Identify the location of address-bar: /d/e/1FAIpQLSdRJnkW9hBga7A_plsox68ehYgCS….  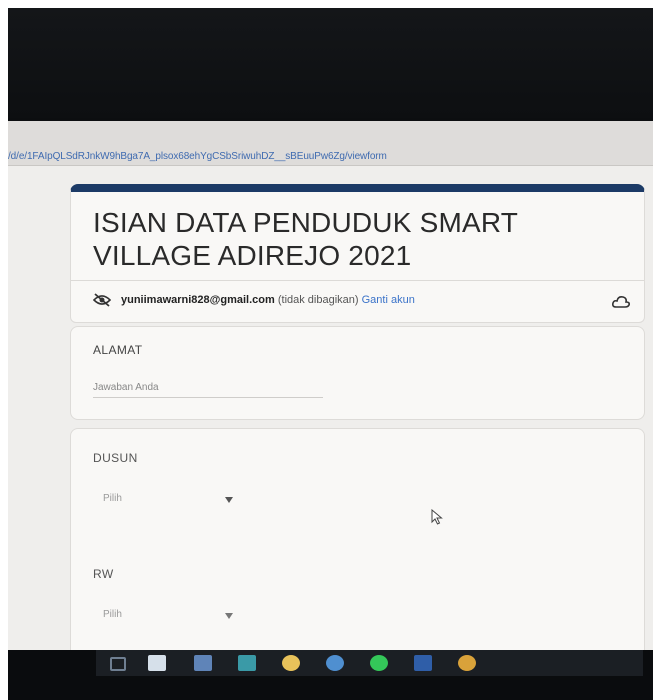
(330, 143).